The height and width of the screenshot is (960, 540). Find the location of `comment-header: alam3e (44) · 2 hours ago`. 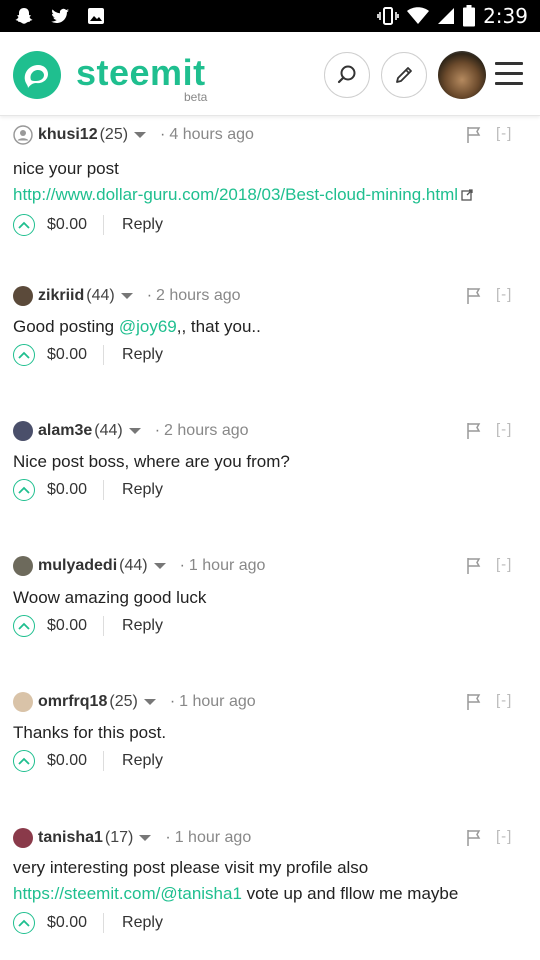

comment-header: alam3e (44) · 2 hours ago is located at coordinates (131, 431).